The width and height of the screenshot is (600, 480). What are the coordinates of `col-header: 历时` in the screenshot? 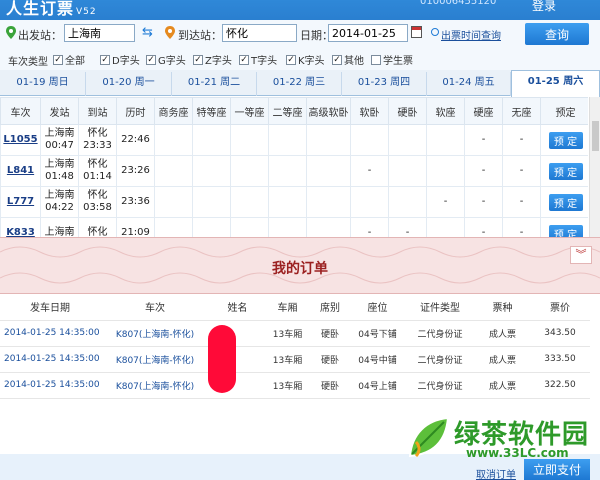 It's located at (135, 111).